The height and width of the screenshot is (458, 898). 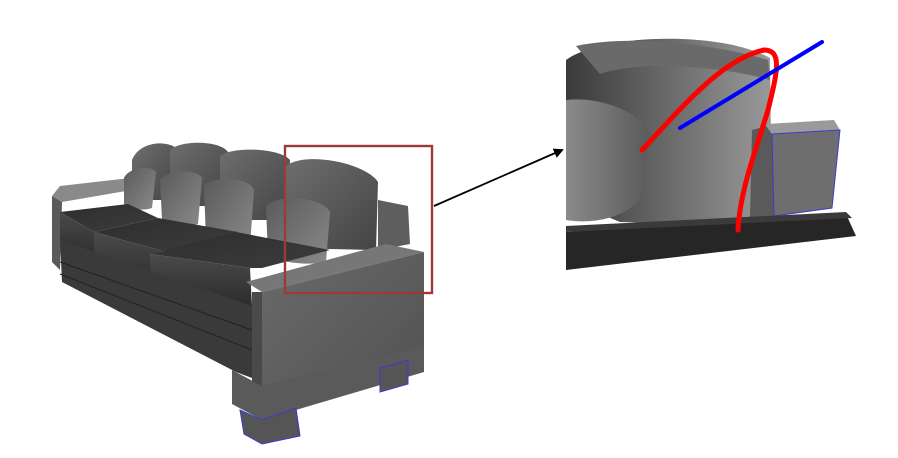 I want to click on zoom-armrest-side, so click(x=762, y=172).